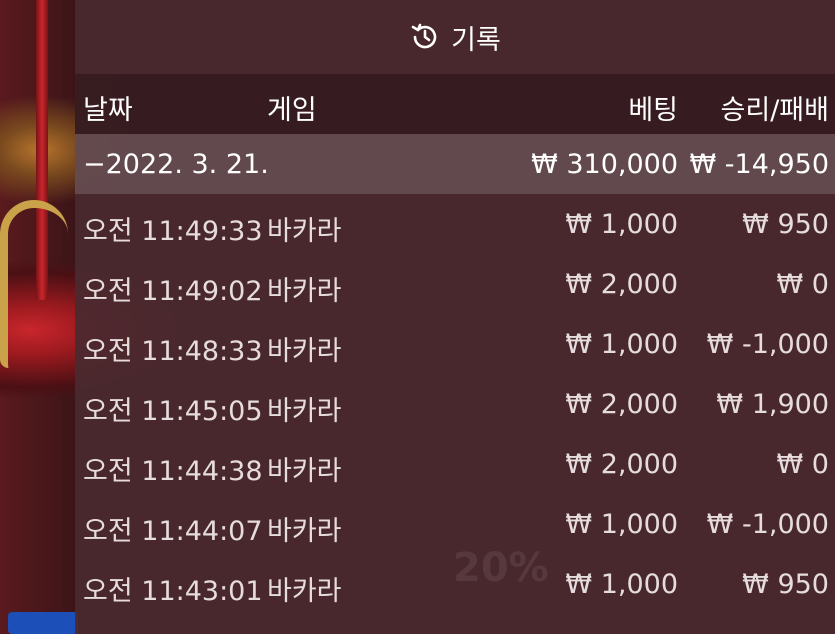 The width and height of the screenshot is (835, 634). I want to click on panel-title: 기록, so click(476, 40).